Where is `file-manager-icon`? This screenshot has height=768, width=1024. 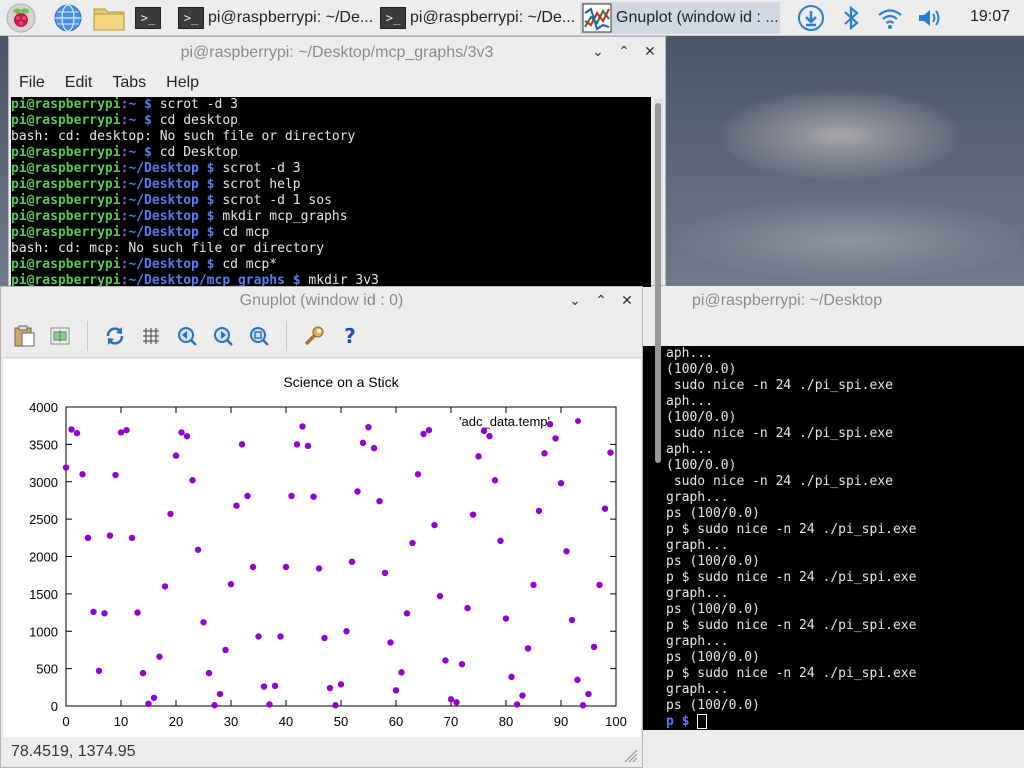 file-manager-icon is located at coordinates (109, 18).